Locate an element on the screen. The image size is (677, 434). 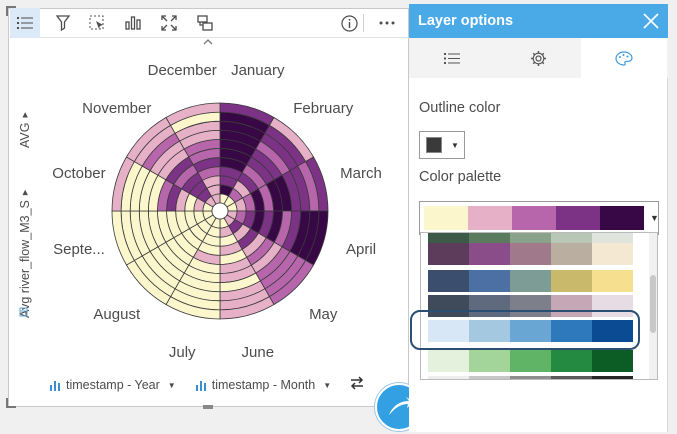
panel-header: Layer options is located at coordinates (538, 21).